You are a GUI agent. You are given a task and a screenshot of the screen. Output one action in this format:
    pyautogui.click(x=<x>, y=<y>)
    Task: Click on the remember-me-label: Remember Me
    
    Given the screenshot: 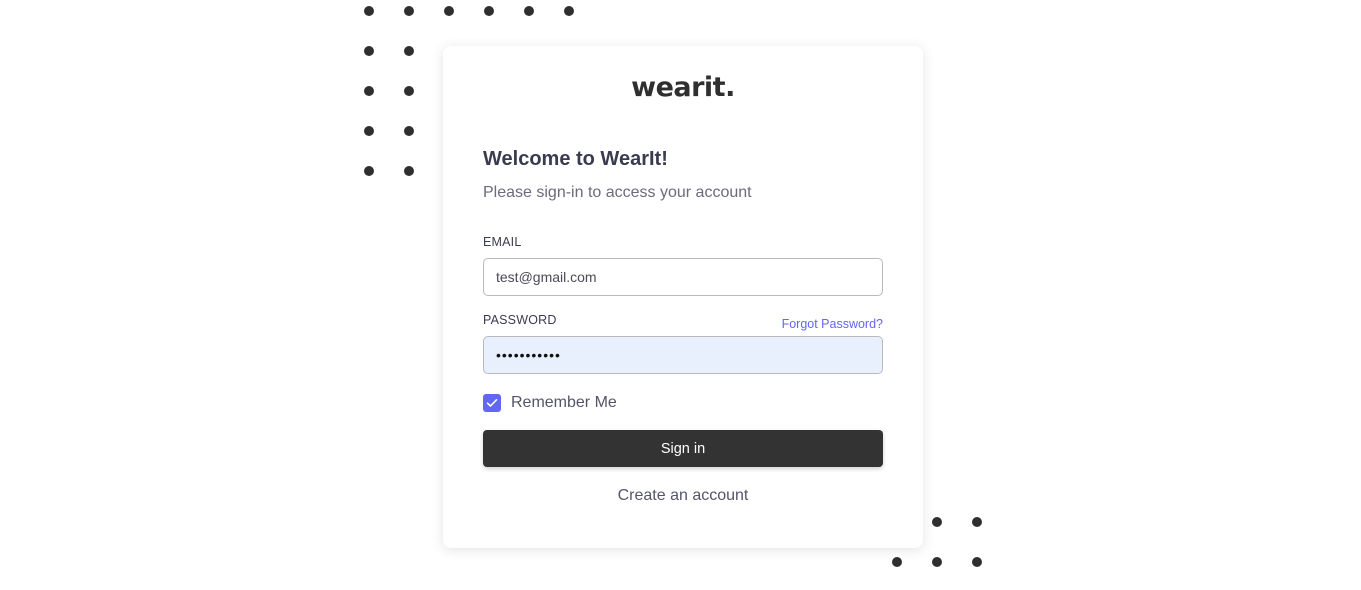 What is the action you would take?
    pyautogui.click(x=564, y=402)
    